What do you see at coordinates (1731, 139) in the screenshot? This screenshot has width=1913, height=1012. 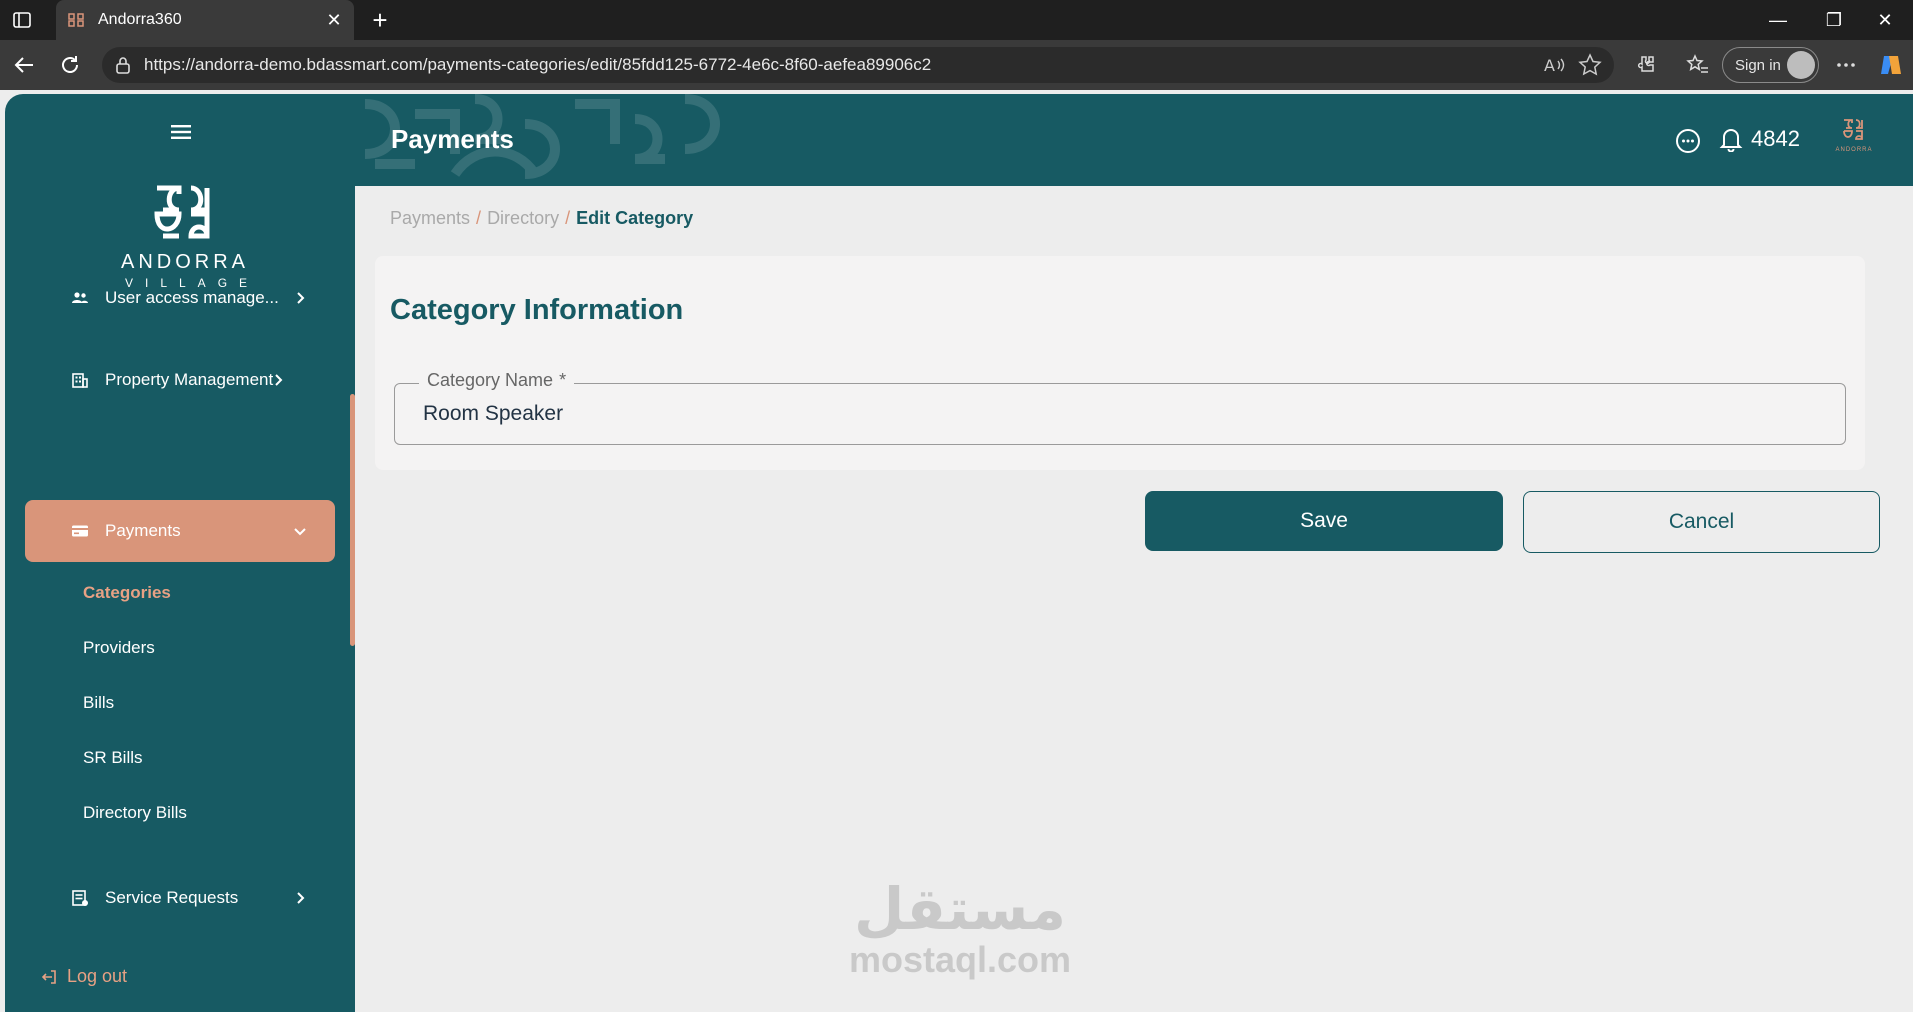 I see `bell-icon` at bounding box center [1731, 139].